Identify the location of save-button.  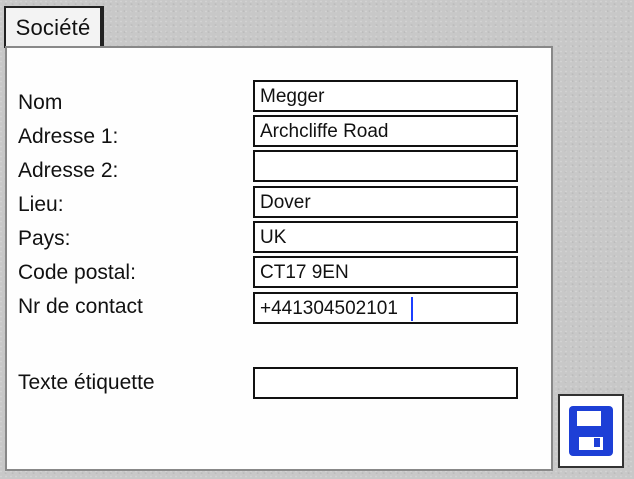
(591, 431).